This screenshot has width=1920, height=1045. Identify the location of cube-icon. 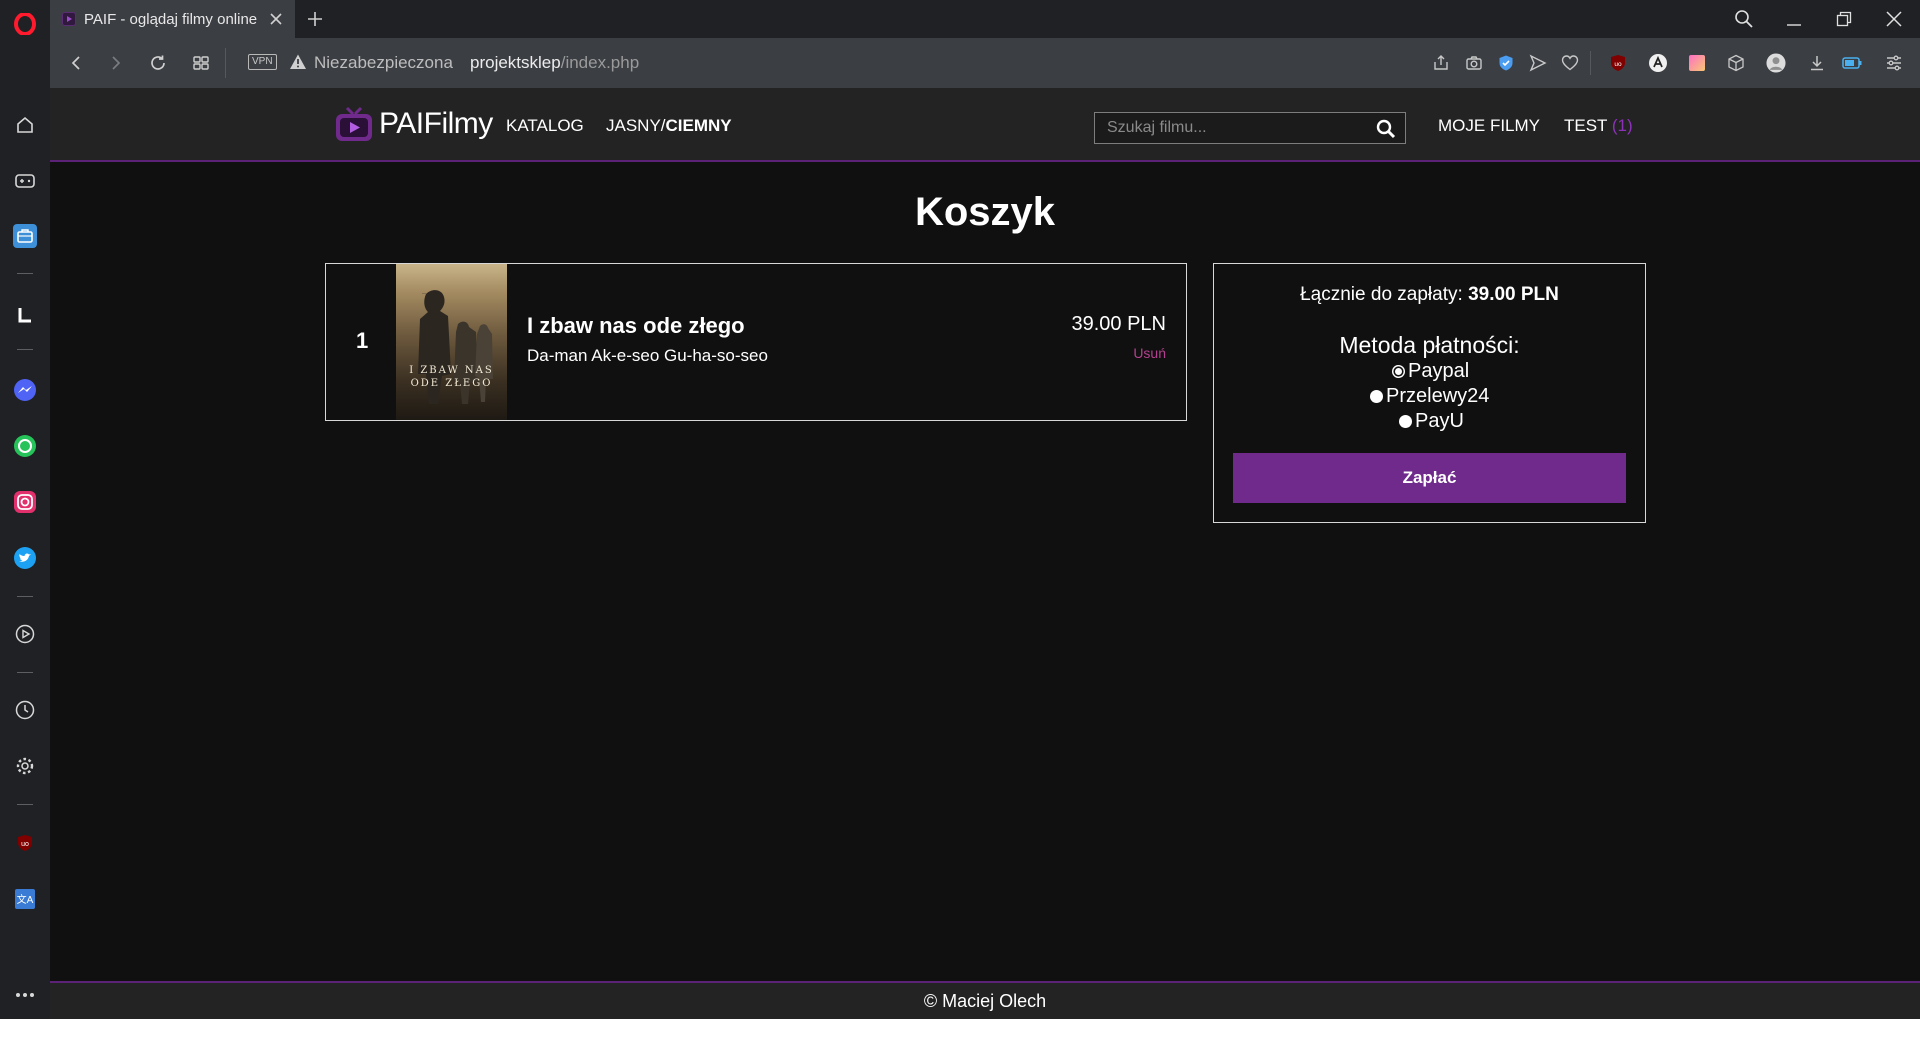
(1736, 63).